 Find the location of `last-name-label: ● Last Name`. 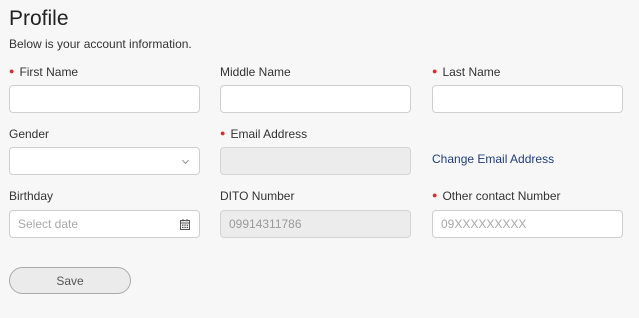

last-name-label: ● Last Name is located at coordinates (466, 72).